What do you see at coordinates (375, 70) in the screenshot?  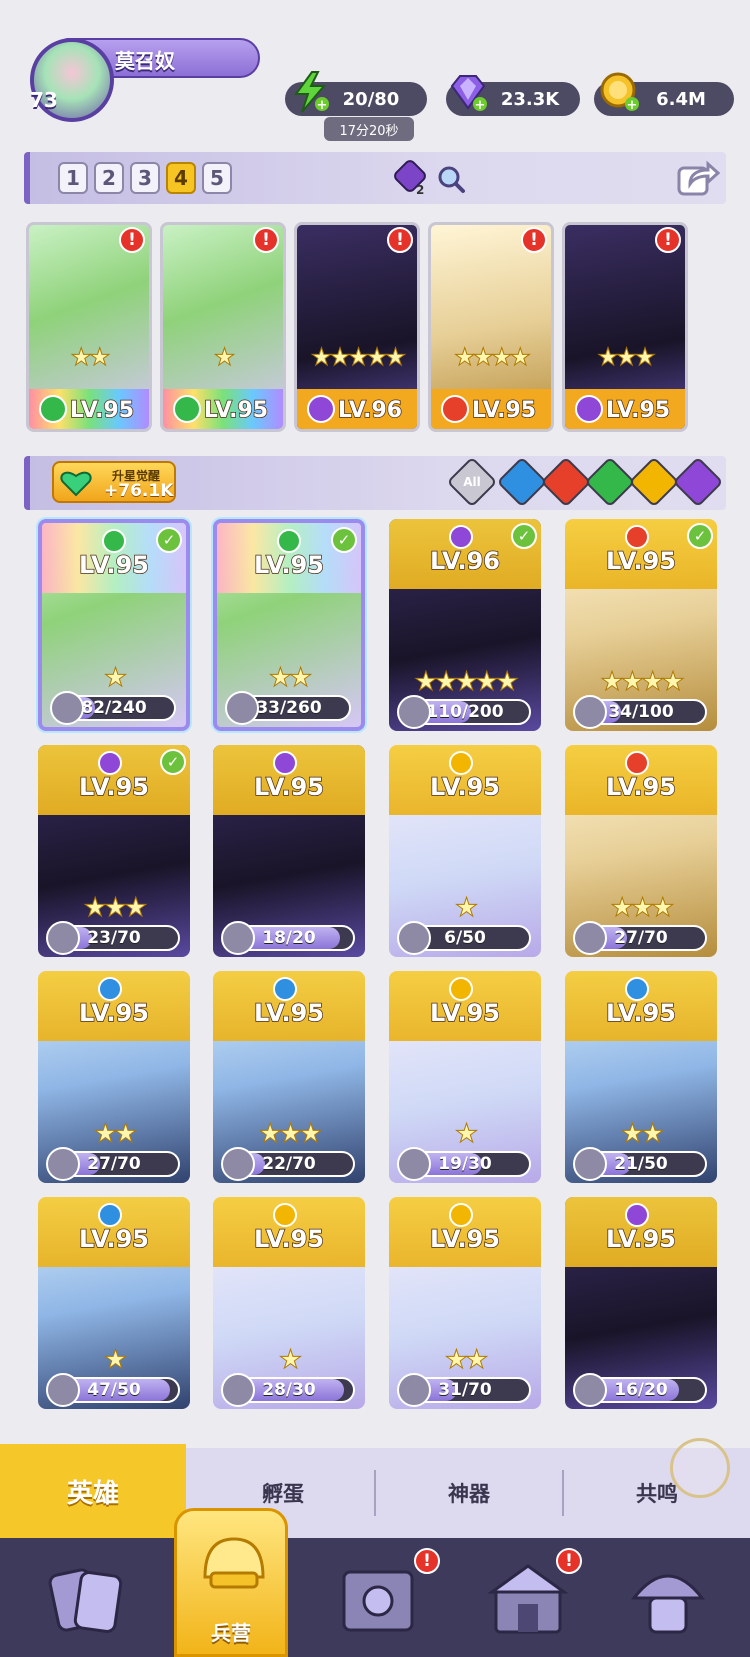 I see `top-bar: 73 莫召奴 20/80 + 17分20秒 23.3K + 6.4M +` at bounding box center [375, 70].